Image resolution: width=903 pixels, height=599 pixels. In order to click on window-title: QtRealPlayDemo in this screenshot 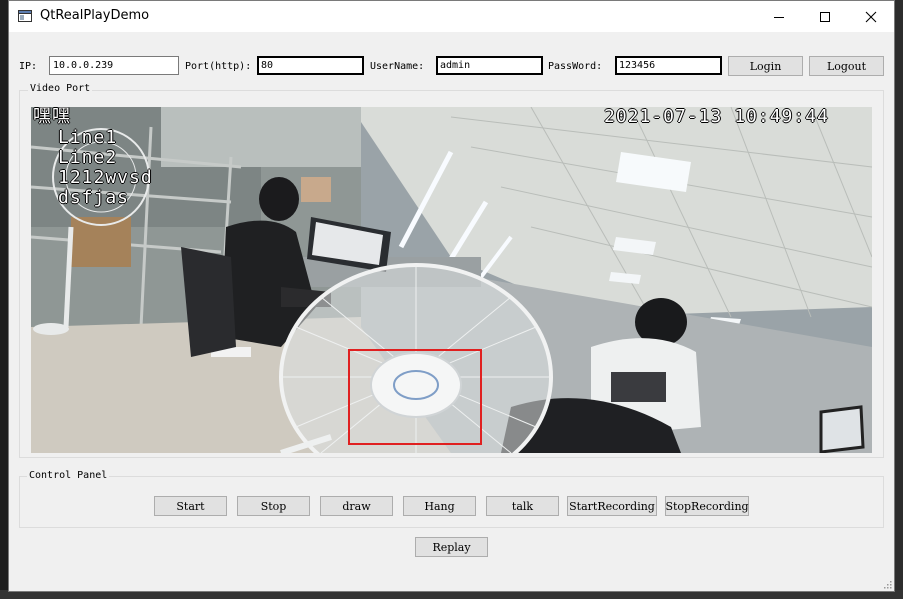, I will do `click(95, 15)`.